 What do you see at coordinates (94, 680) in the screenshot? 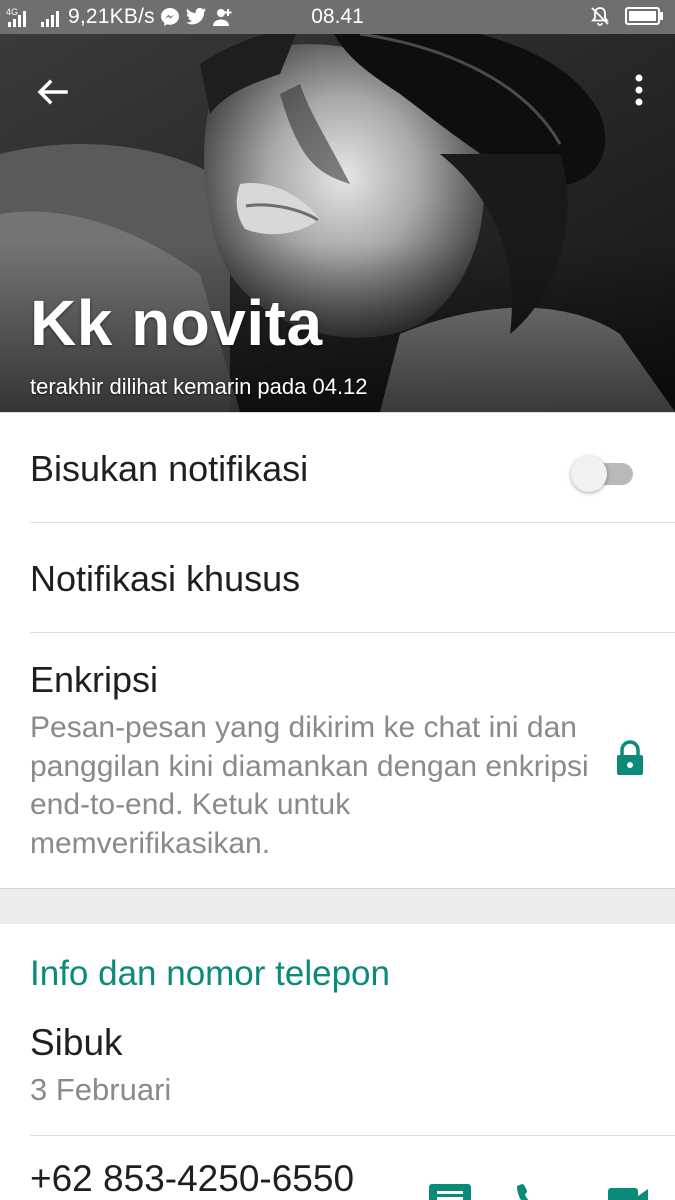
I see `encryption-label: Enkripsi` at bounding box center [94, 680].